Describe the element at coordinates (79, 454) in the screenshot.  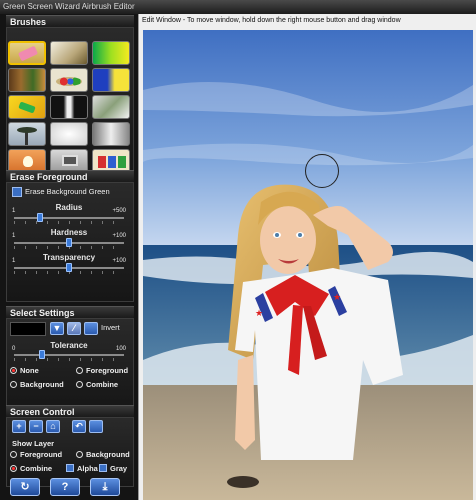
I see `layer-background-radio` at that location.